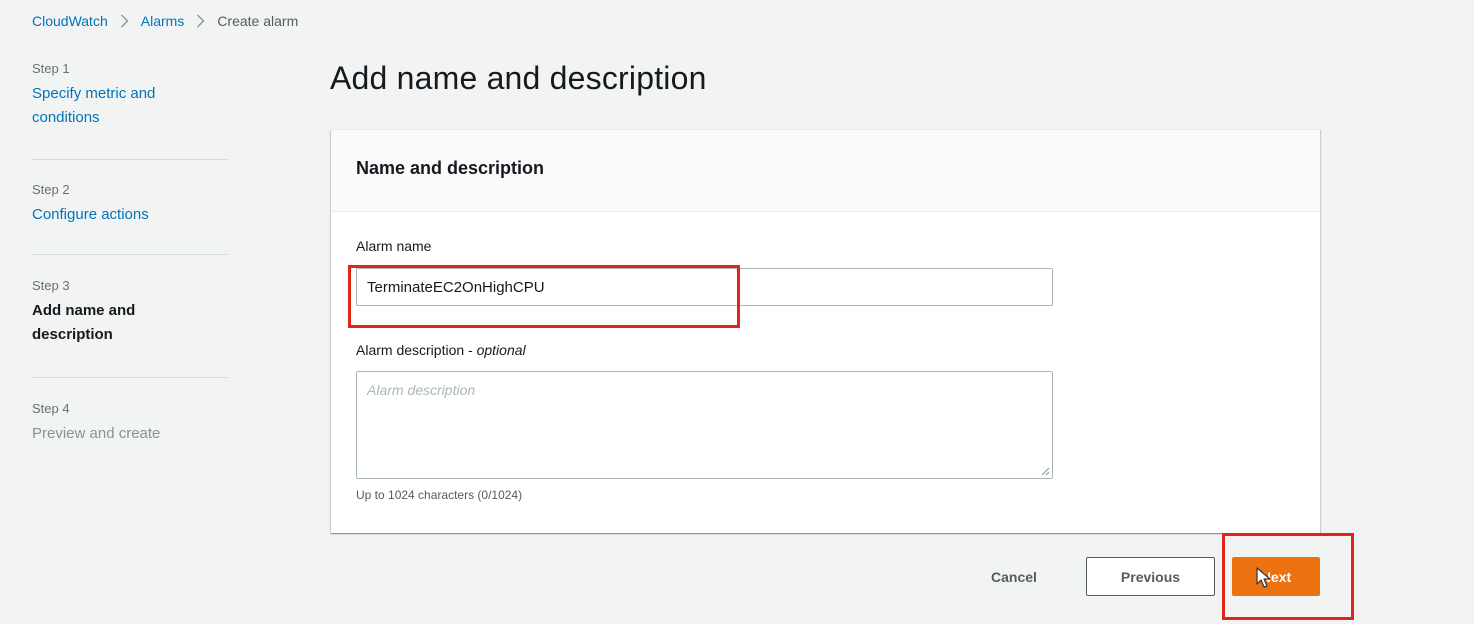 The image size is (1474, 624). I want to click on wizard-step-4: Step 4 Preview and create, so click(130, 412).